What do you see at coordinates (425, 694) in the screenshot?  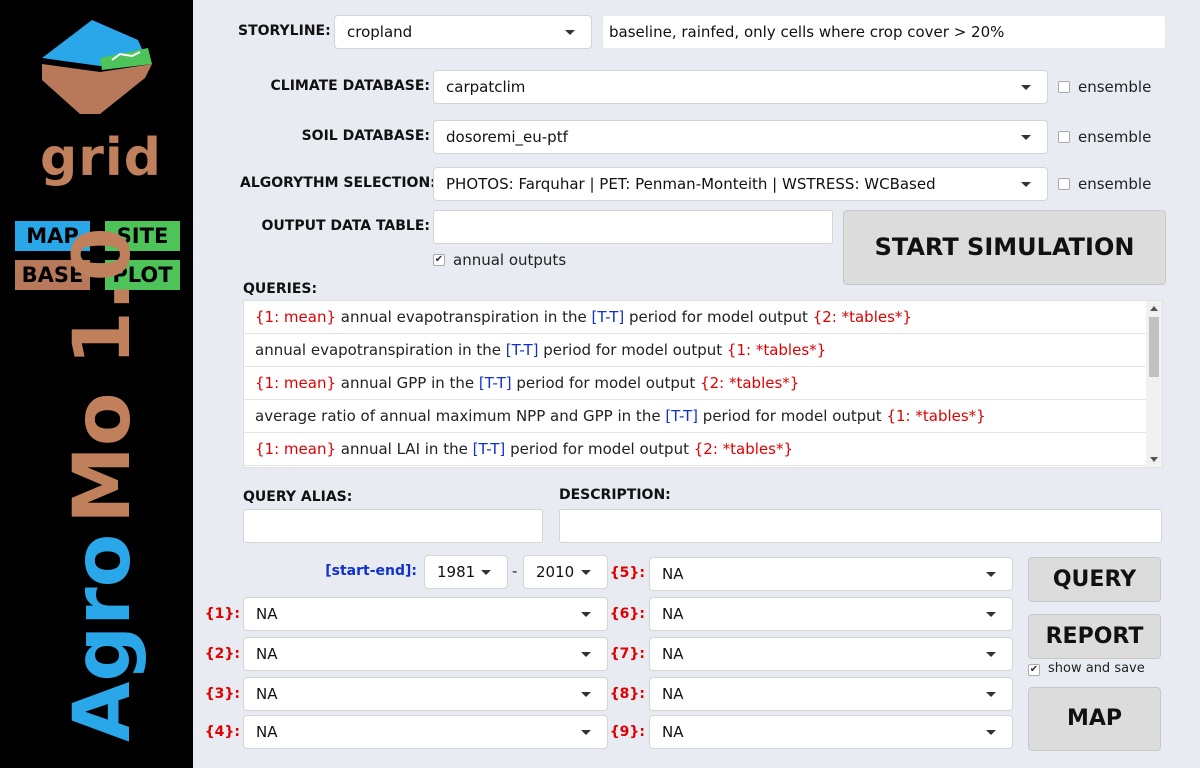 I see `param-3-select: NA` at bounding box center [425, 694].